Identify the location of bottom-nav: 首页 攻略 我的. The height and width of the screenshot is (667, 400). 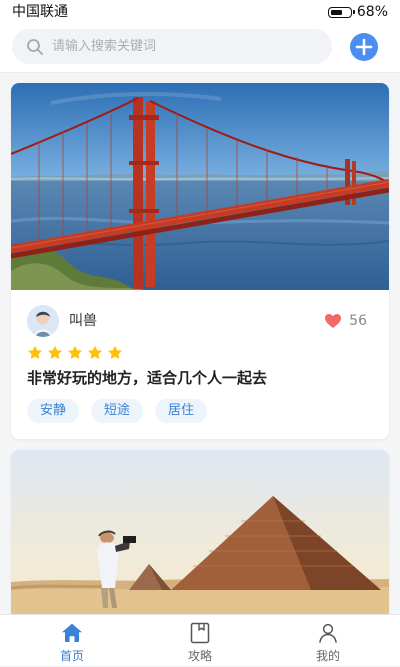
(200, 640).